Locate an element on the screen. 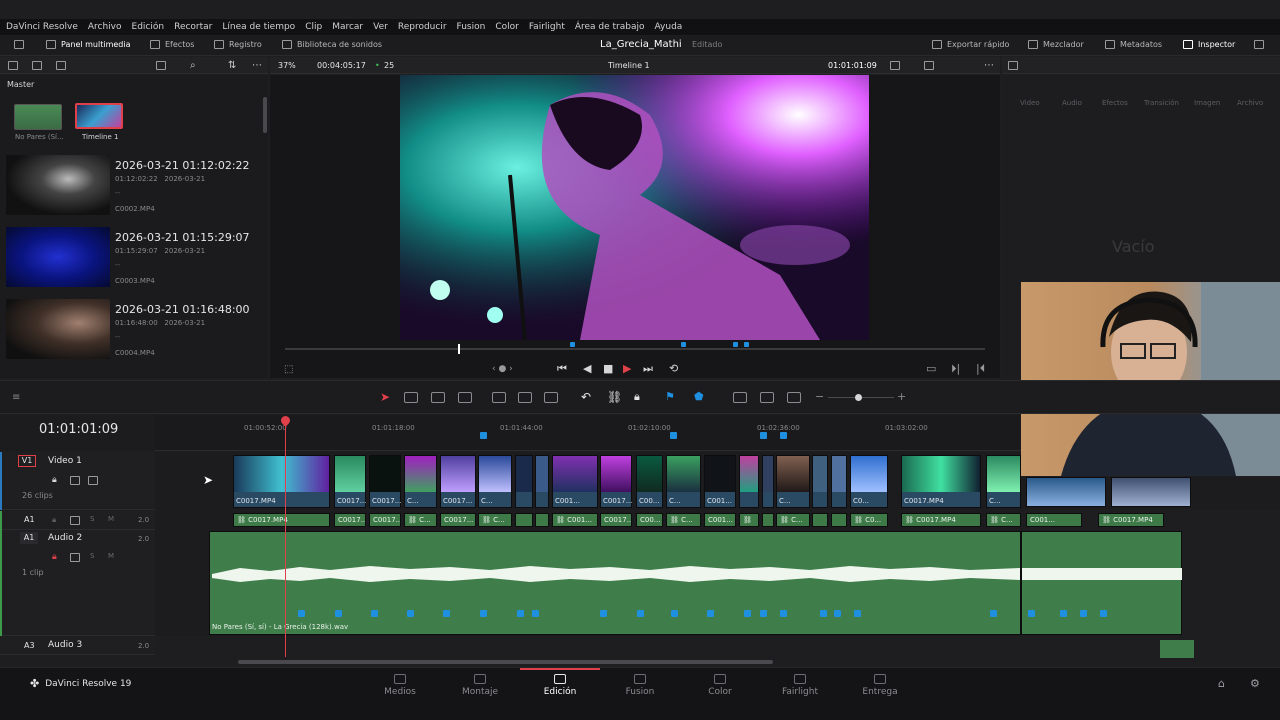 The image size is (1280, 720). menu-item-edicion: Edición is located at coordinates (148, 27).